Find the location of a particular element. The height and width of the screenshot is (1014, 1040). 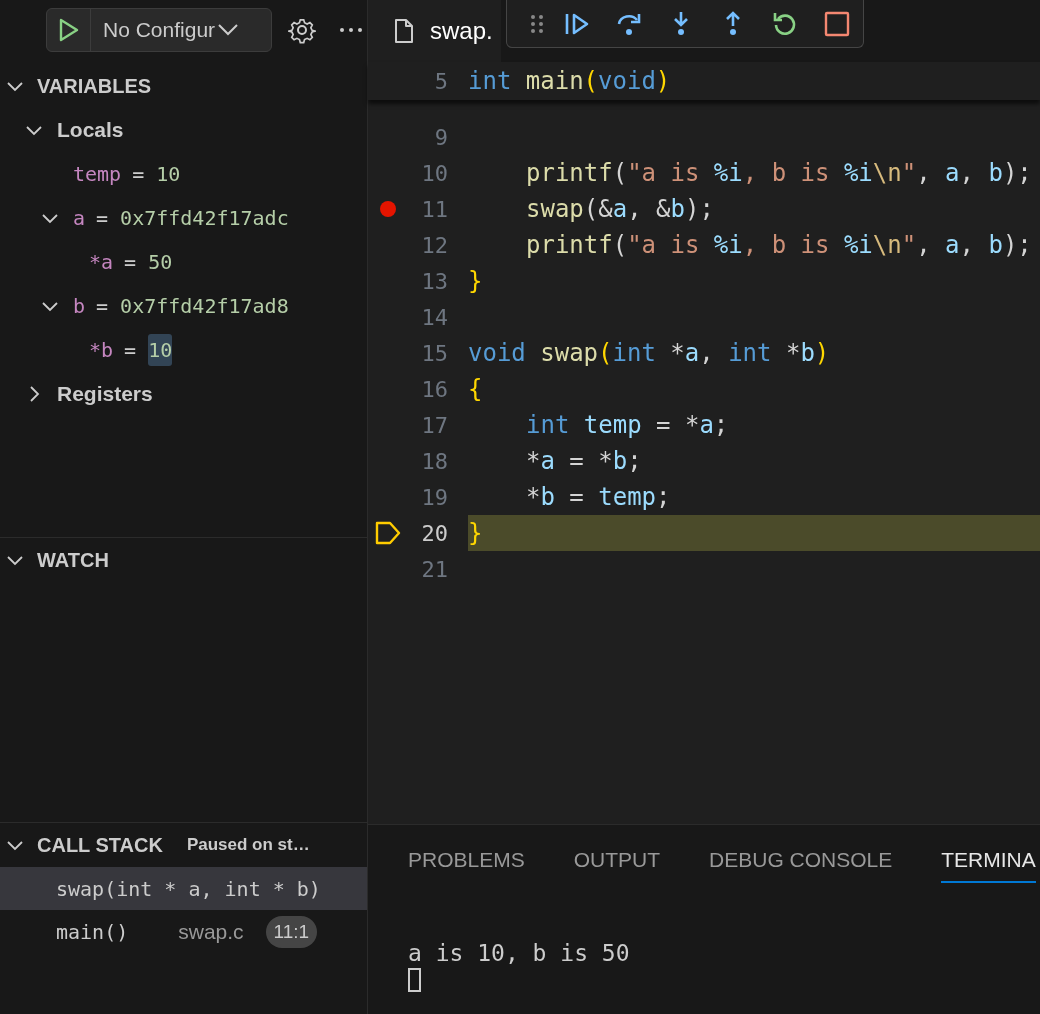

line-number: 9 is located at coordinates (440, 137).